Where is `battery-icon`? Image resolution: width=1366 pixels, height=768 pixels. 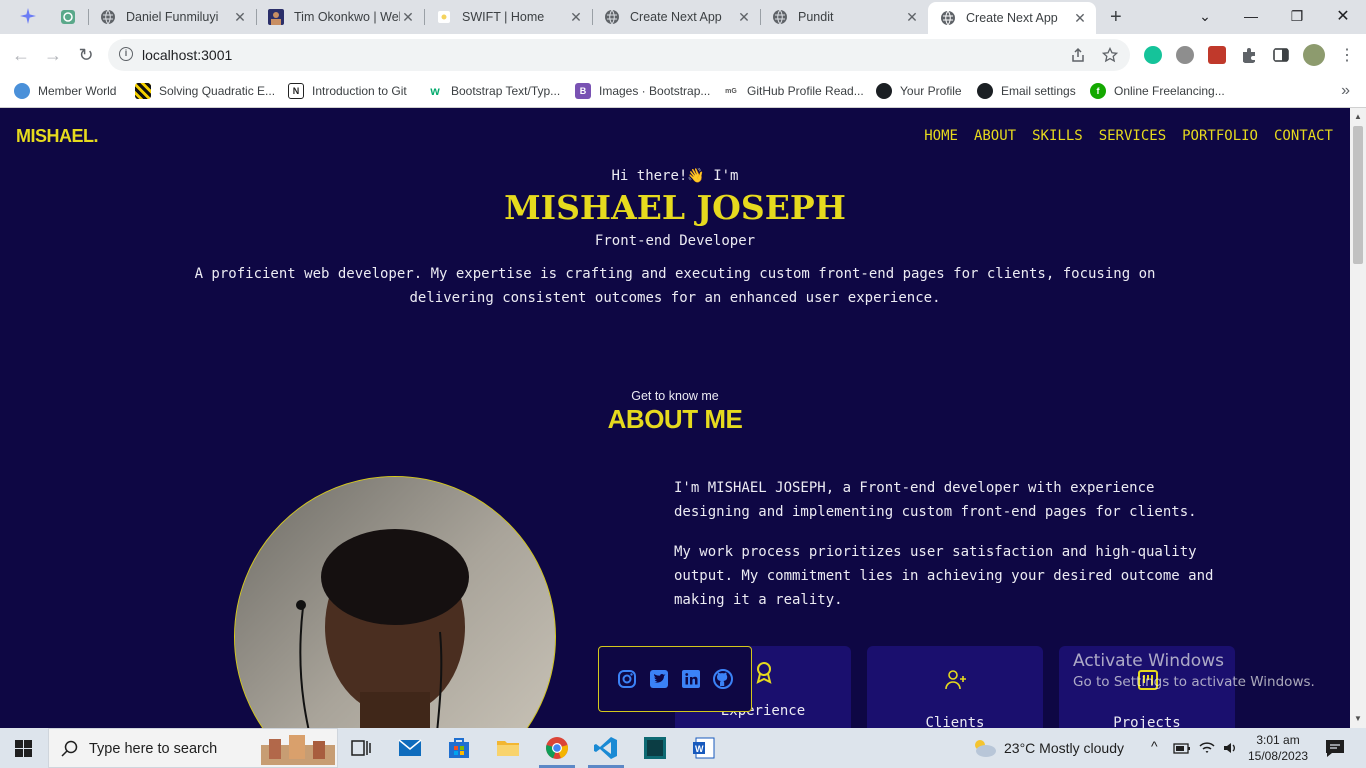
battery-icon is located at coordinates (1182, 748).